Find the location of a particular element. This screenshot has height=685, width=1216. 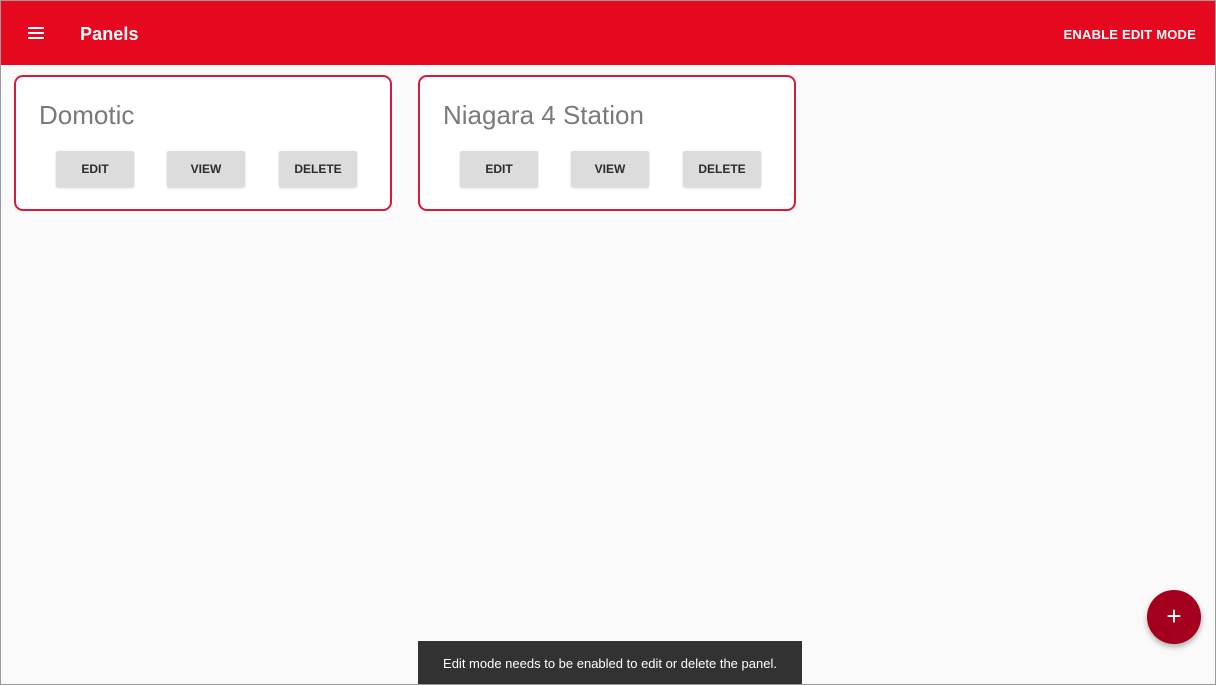

panel-card-niagara-4-station: Niagara 4 Station EDIT VIEW DELETE is located at coordinates (607, 143).